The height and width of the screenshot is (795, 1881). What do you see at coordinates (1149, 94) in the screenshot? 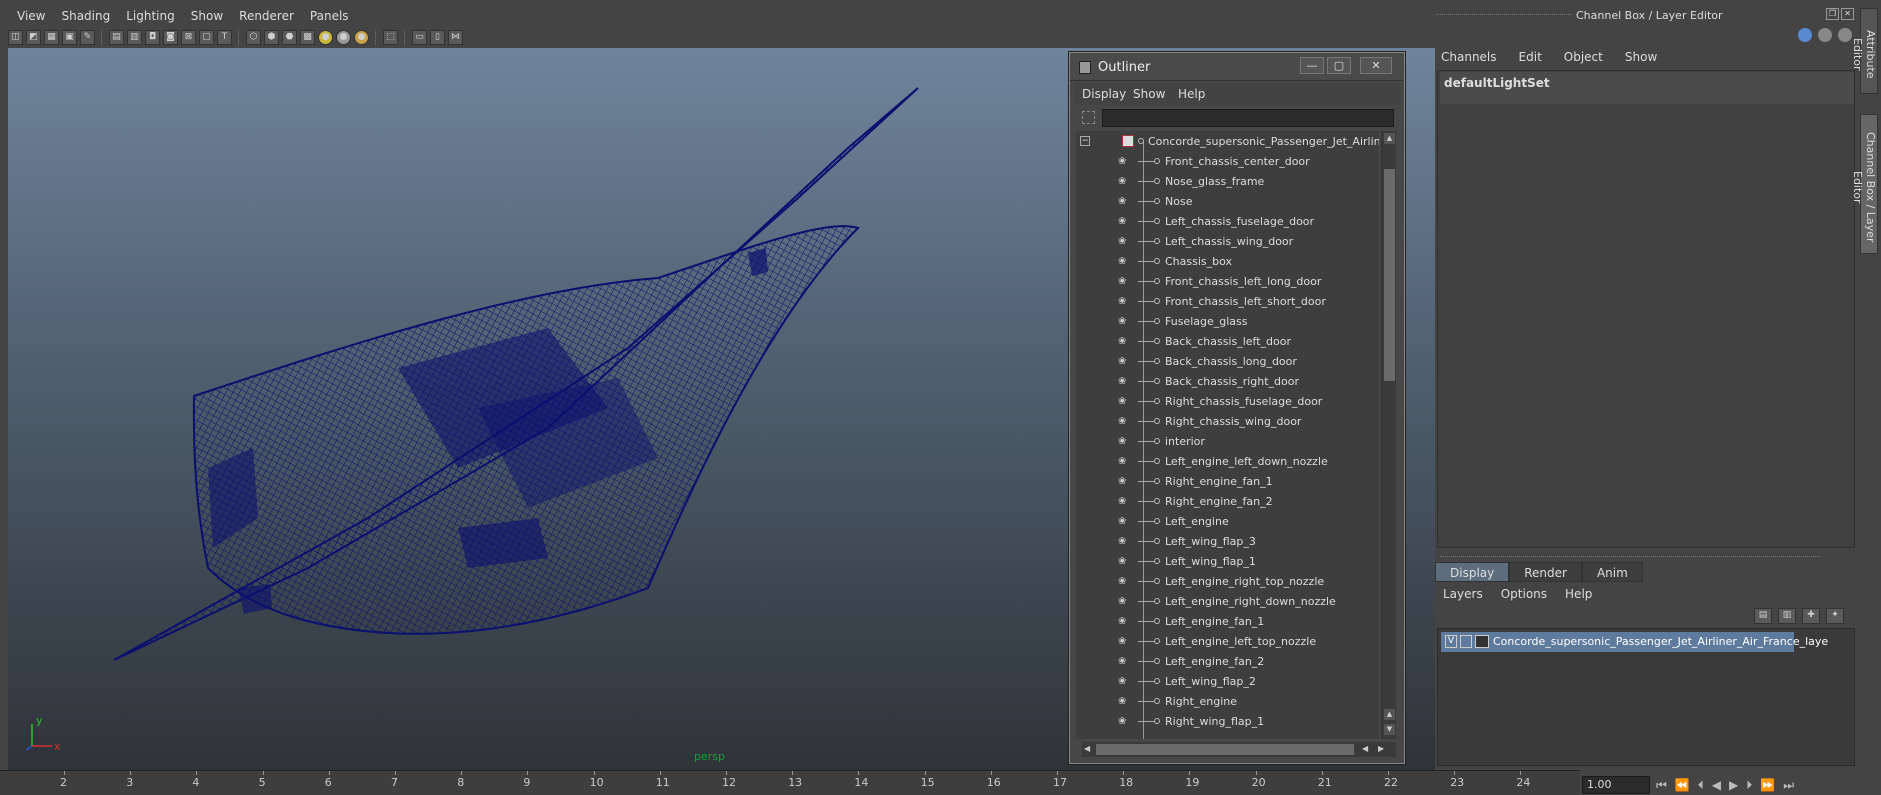
I see `outliner-menu-show: Show` at bounding box center [1149, 94].